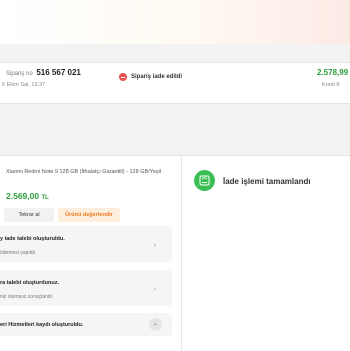 The height and width of the screenshot is (351, 350). I want to click on product-price-currency: TL, so click(45, 198).